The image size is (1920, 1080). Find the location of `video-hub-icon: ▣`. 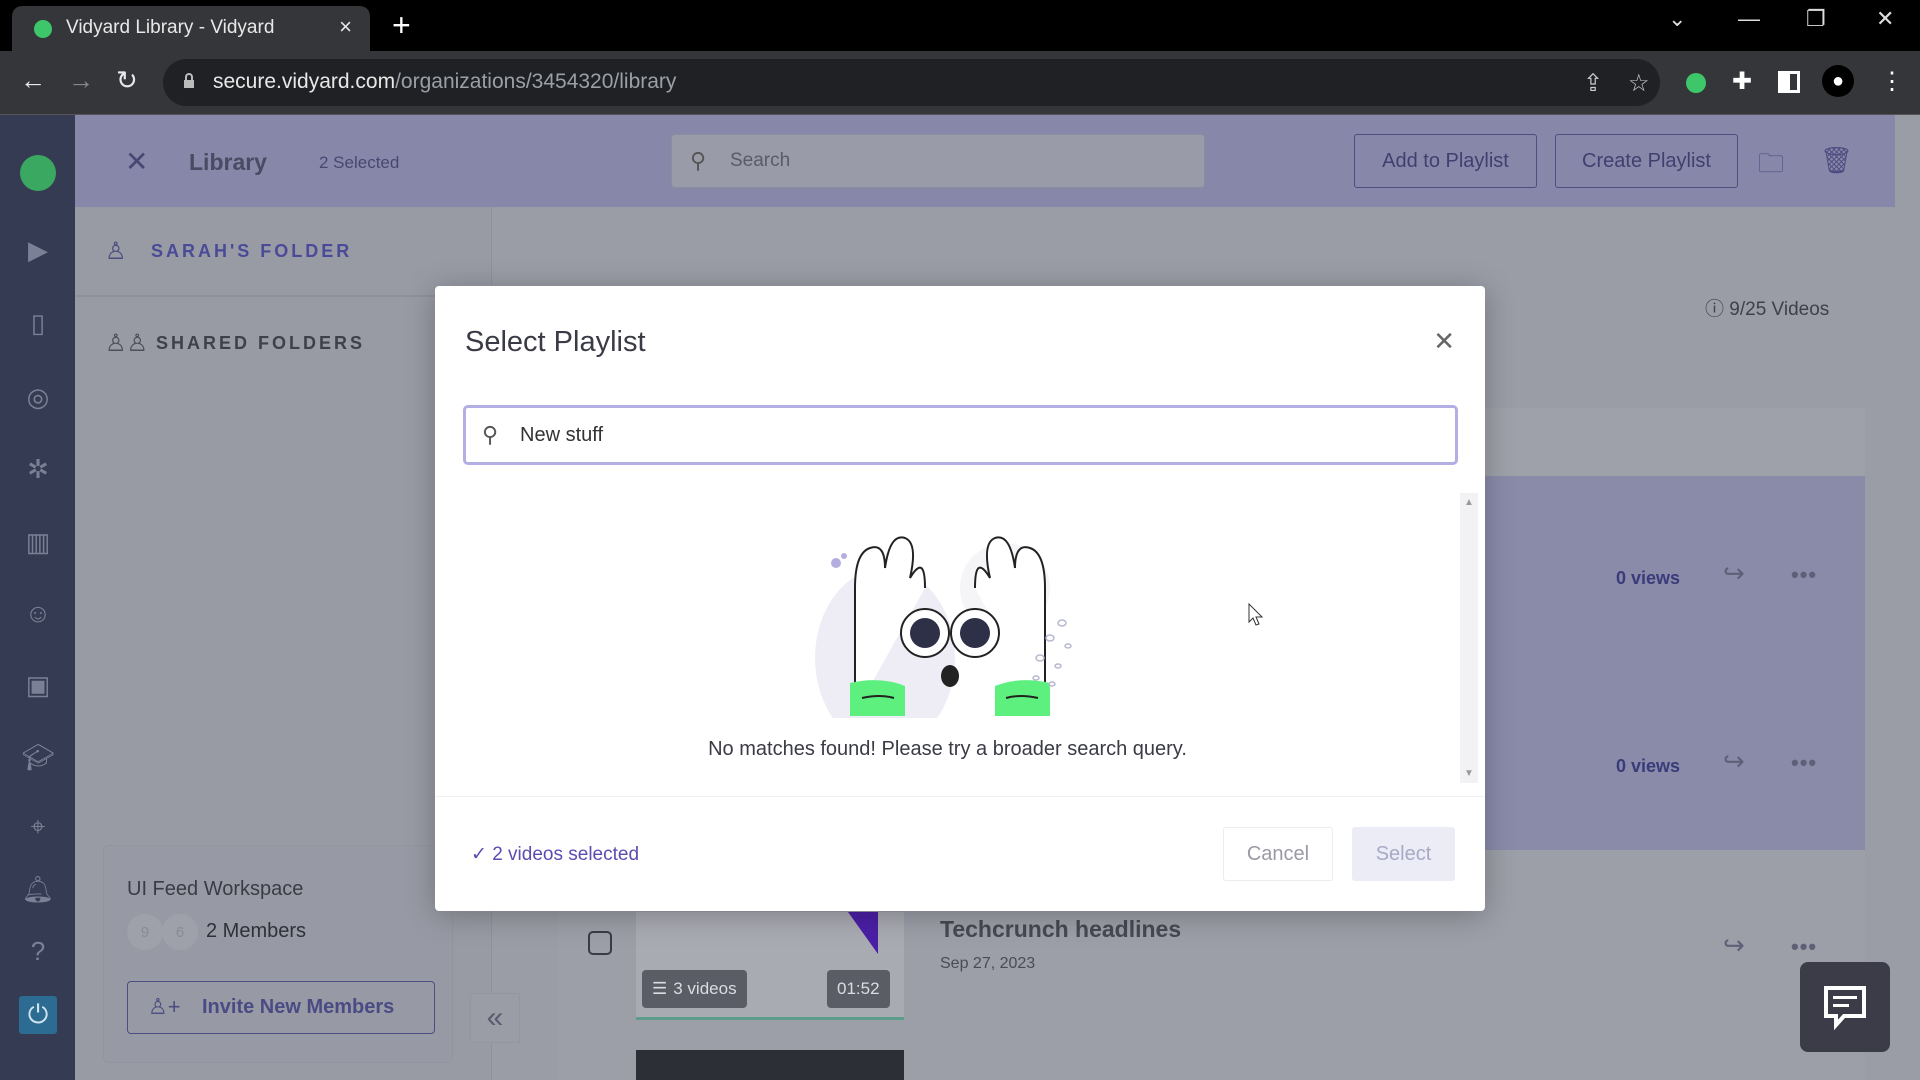

video-hub-icon: ▣ is located at coordinates (38, 685).